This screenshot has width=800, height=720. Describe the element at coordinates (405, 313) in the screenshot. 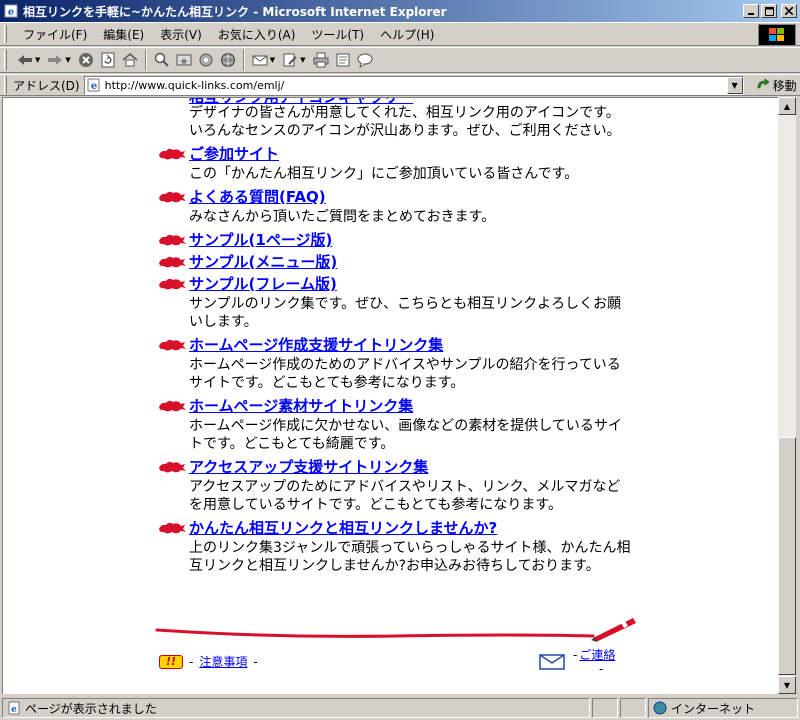

I see `link-description: サンプルのリンク集です。ぜひ、こちらとも相互リンクよろしくお願いします。` at that location.